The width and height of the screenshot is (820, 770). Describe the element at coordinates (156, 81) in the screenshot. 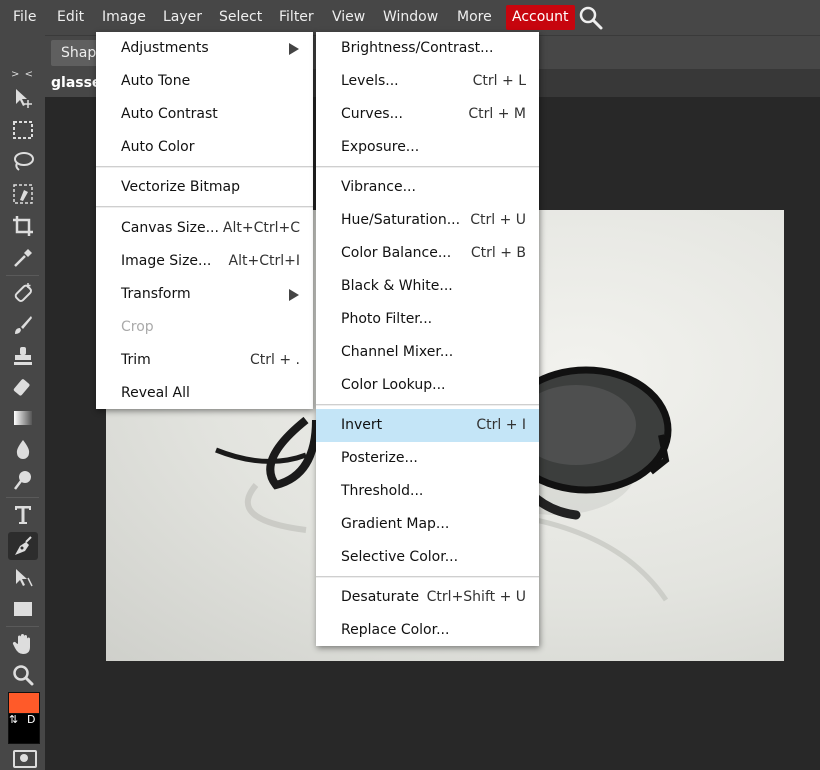

I see `menu-item-label: Auto Tone` at that location.